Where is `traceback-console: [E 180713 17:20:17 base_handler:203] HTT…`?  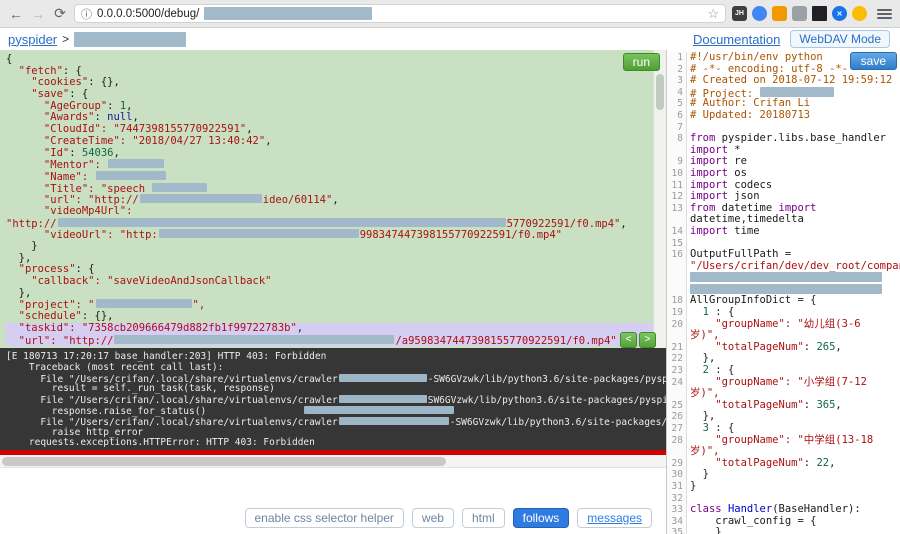 traceback-console: [E 180713 17:20:17 base_handler:203] HTT… is located at coordinates (333, 399).